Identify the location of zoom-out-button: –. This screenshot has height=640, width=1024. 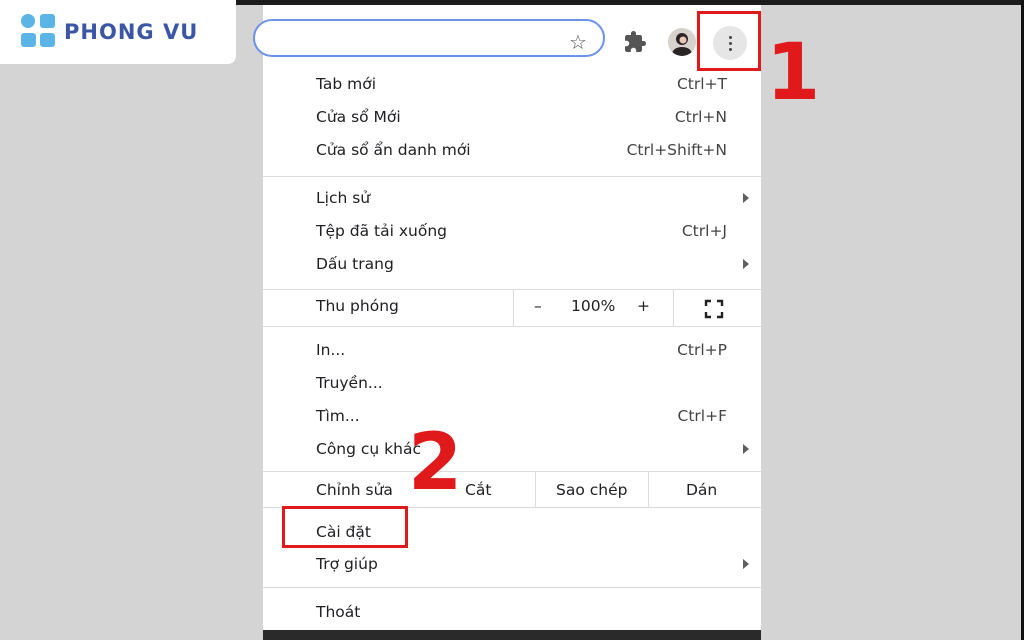
(538, 306).